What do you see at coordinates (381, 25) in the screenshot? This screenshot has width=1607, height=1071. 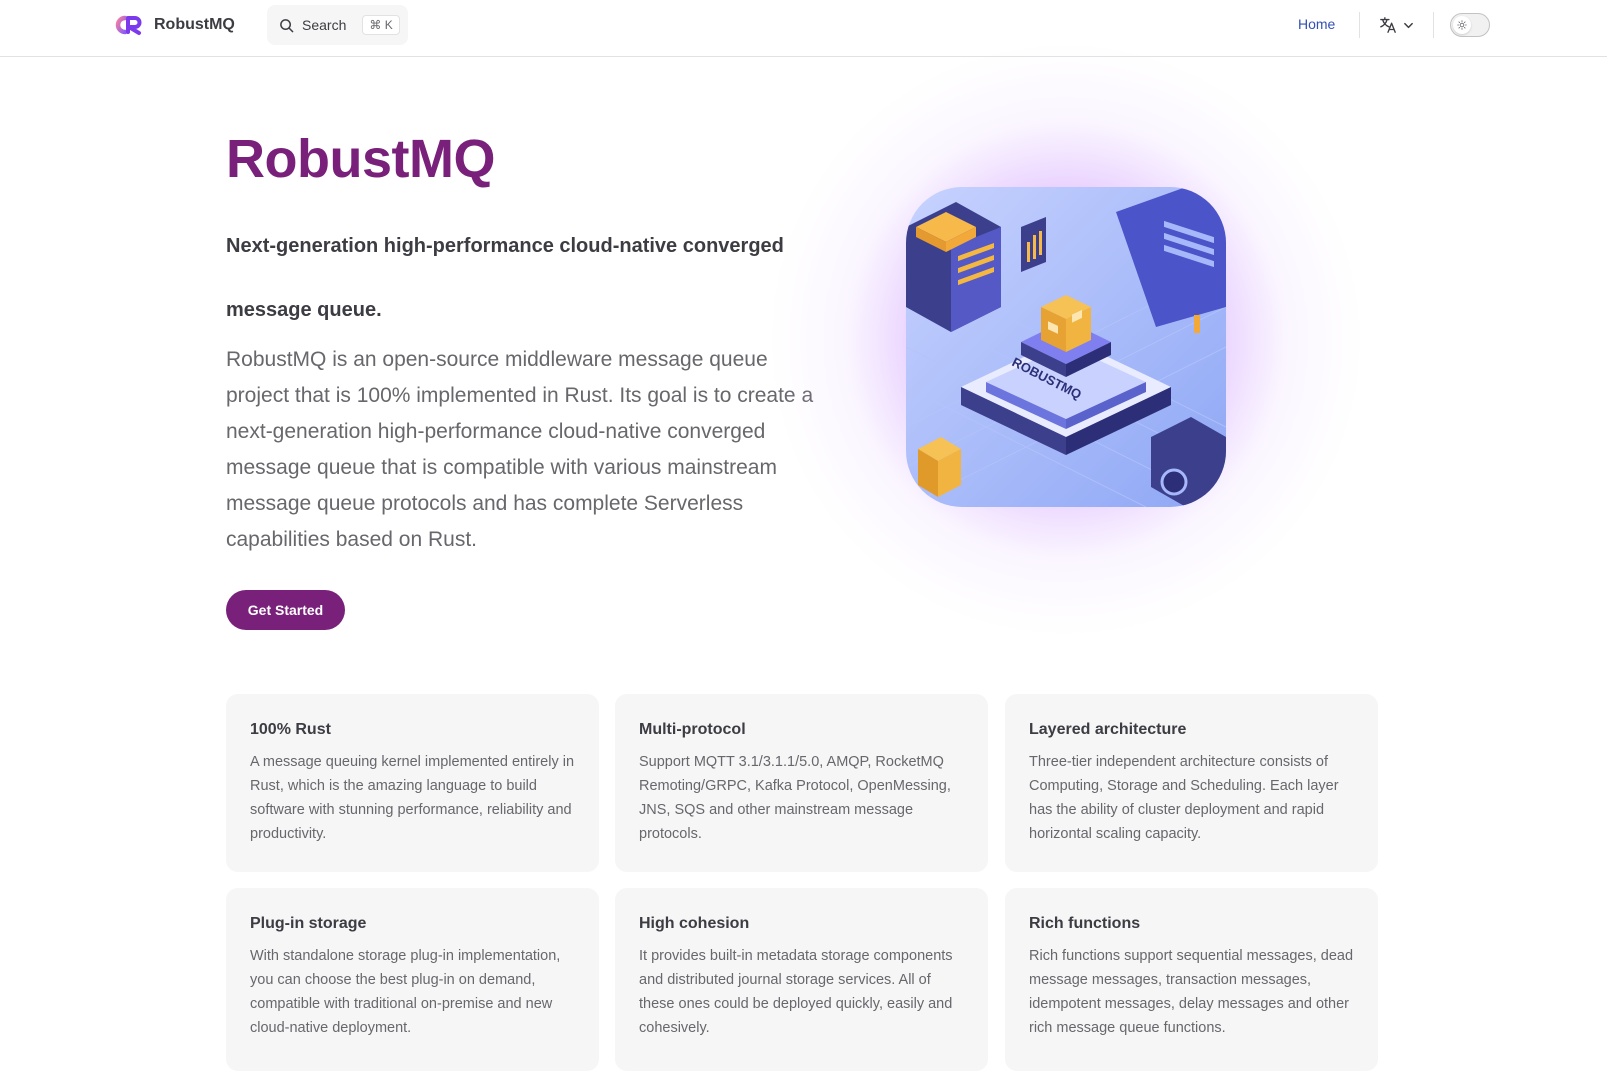 I see `search-shortcut: ⌘ K` at bounding box center [381, 25].